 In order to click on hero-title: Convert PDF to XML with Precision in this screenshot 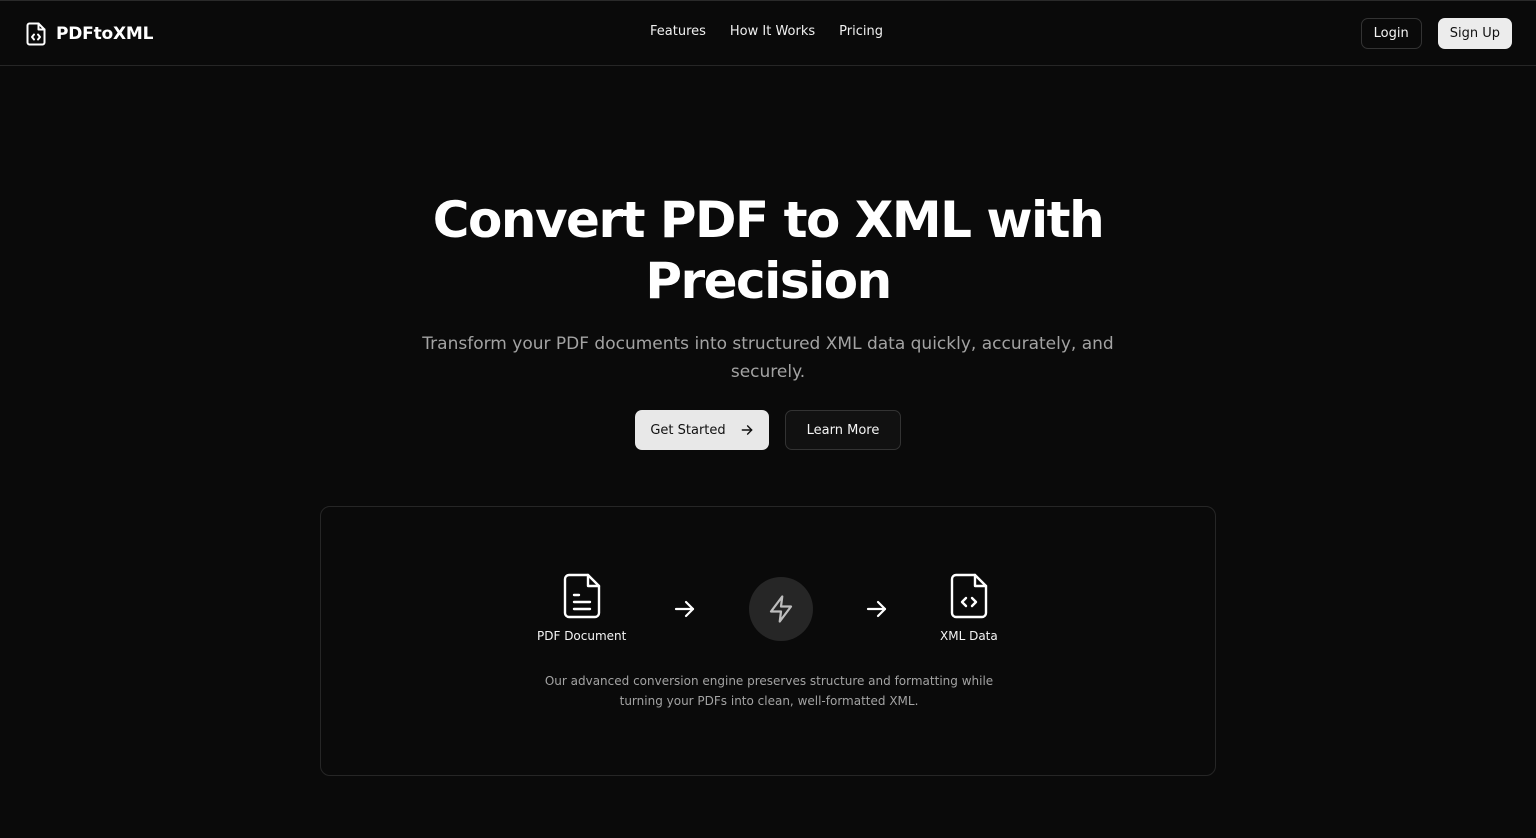, I will do `click(768, 251)`.